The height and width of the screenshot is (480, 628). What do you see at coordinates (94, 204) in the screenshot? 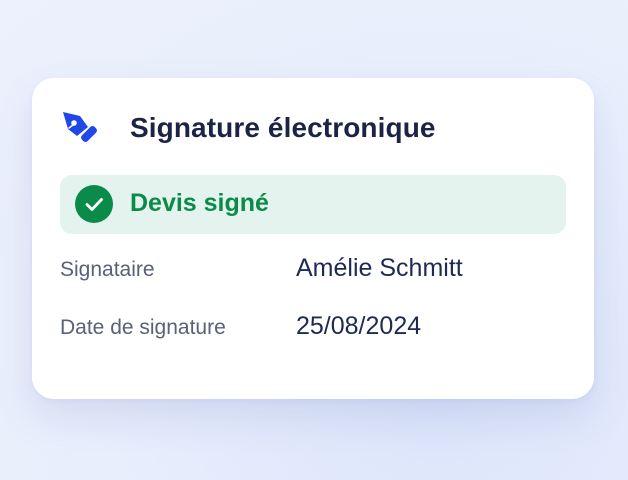
I see `check-circle-icon` at bounding box center [94, 204].